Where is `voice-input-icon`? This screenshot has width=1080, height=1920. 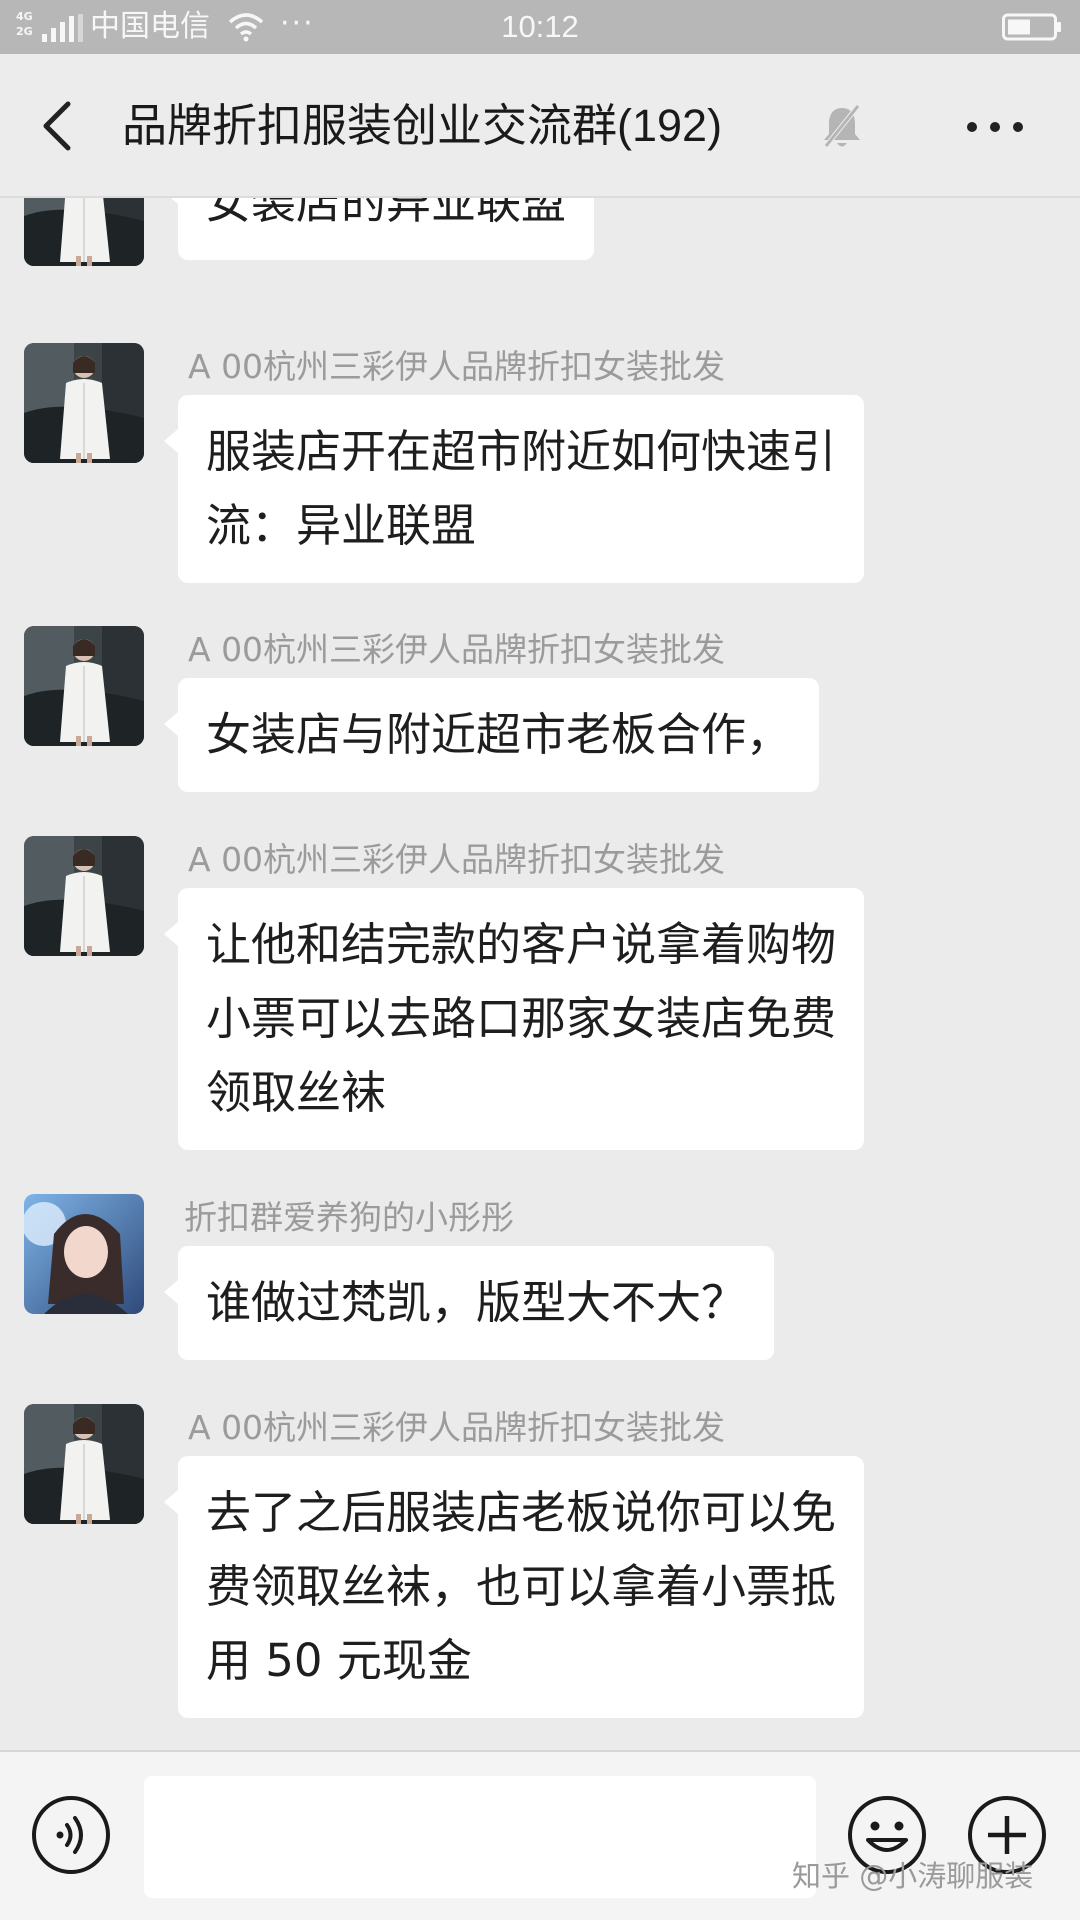 voice-input-icon is located at coordinates (71, 1835).